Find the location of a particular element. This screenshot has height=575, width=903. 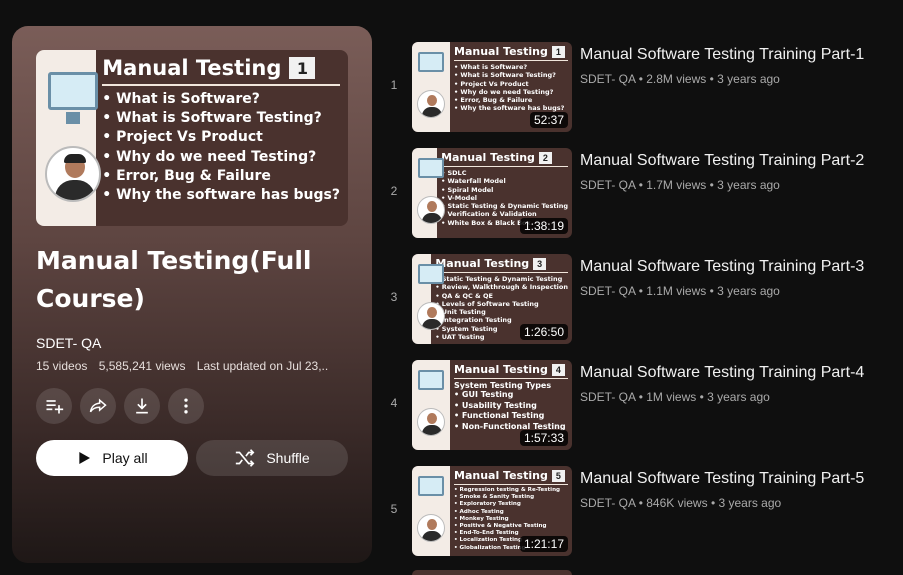

thumbnail-bullet: Usability Testing is located at coordinates (511, 406).